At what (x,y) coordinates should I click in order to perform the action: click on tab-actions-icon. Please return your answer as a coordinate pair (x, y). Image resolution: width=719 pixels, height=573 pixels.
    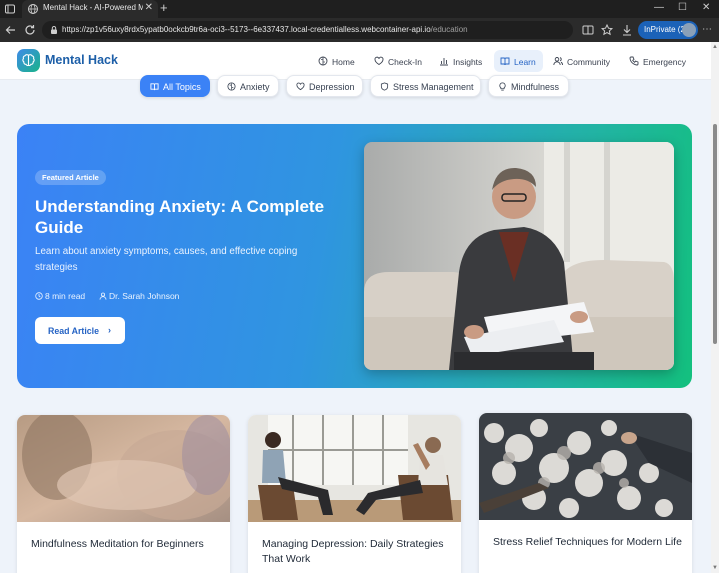
    Looking at the image, I should click on (10, 9).